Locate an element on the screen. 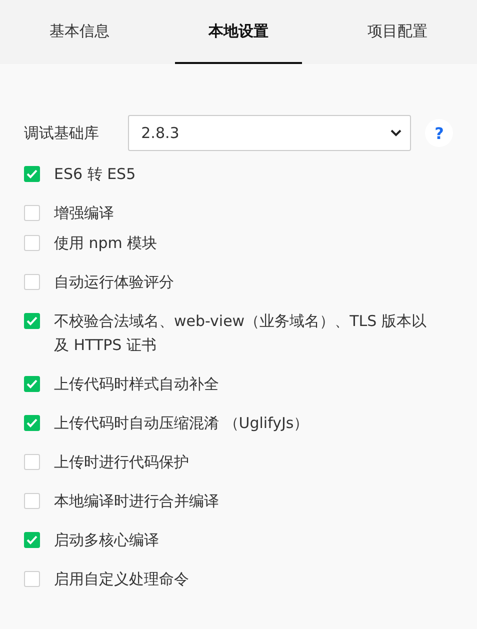 Image resolution: width=477 pixels, height=629 pixels. option-label: 上传时进行代码保护 is located at coordinates (121, 462).